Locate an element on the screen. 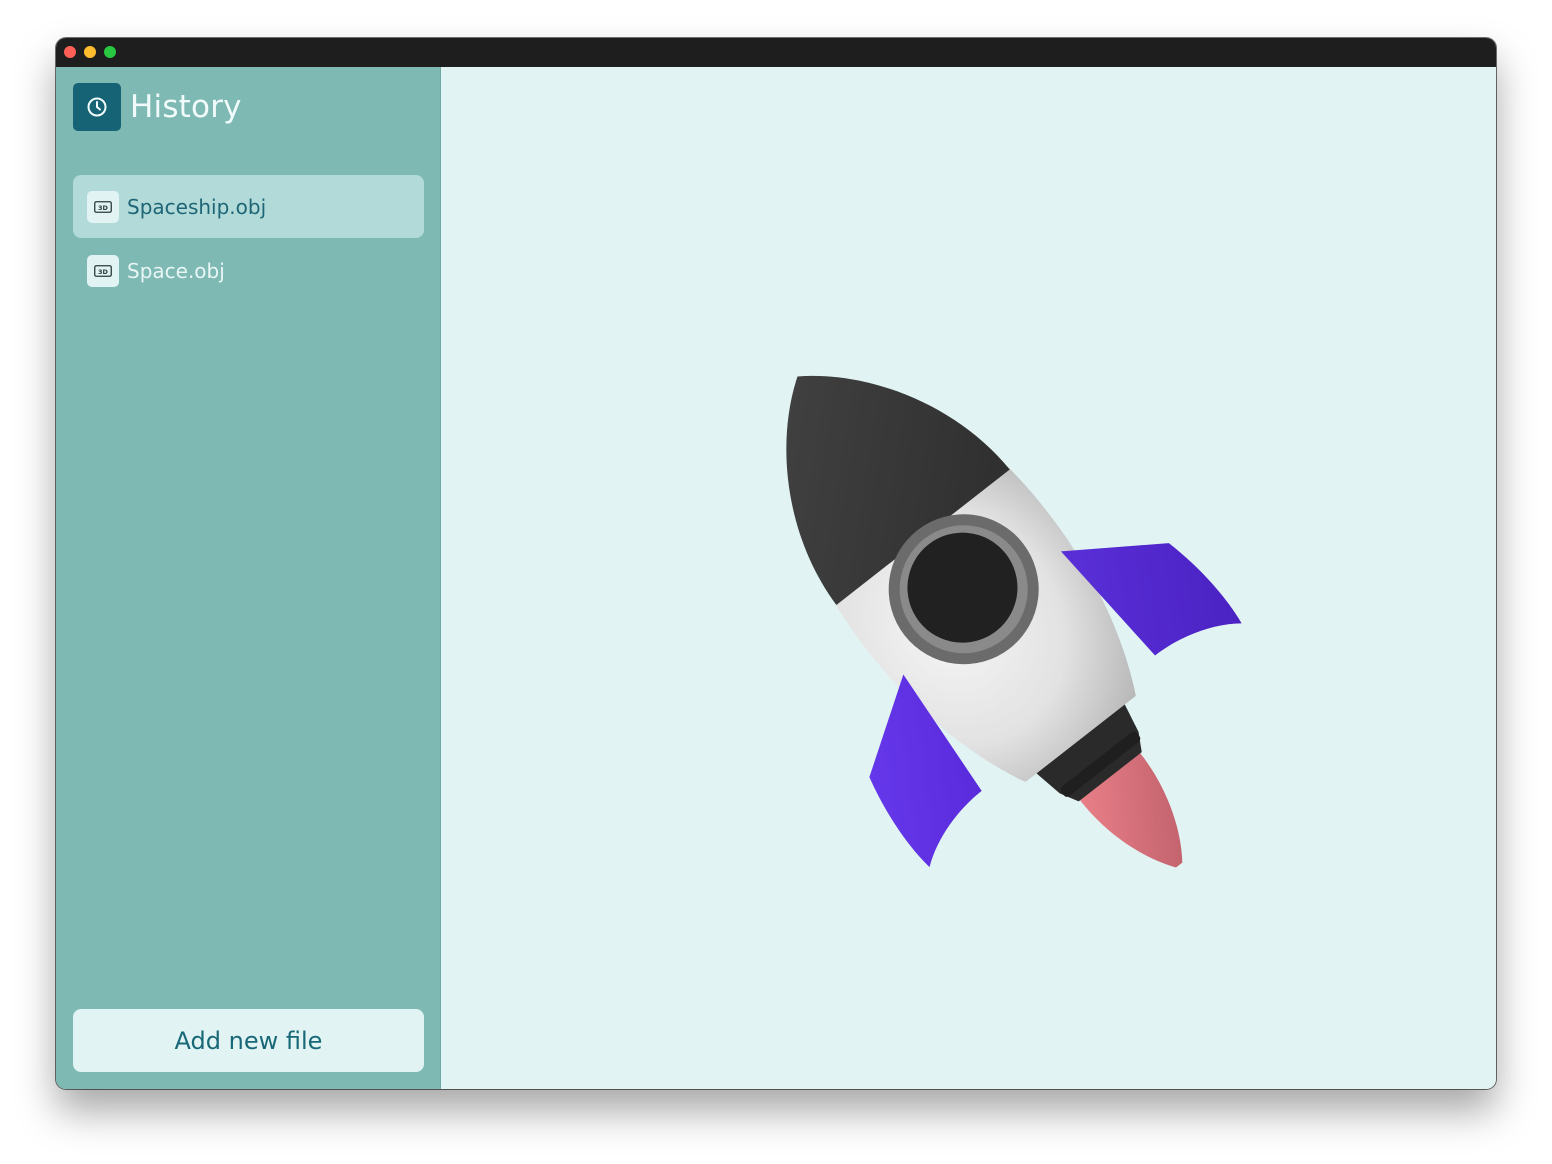 The width and height of the screenshot is (1552, 1164). add-new-file-button: Add new file is located at coordinates (248, 1040).